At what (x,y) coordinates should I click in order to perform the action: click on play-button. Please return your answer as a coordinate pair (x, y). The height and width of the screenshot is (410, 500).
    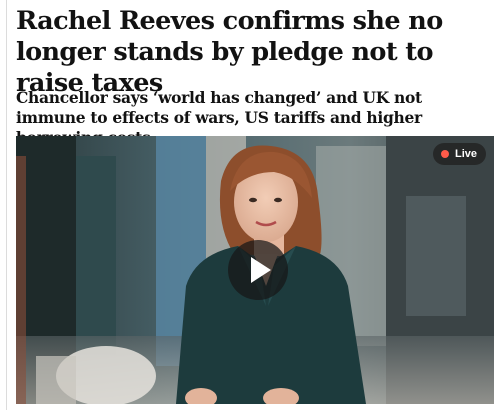
    Looking at the image, I should click on (258, 270).